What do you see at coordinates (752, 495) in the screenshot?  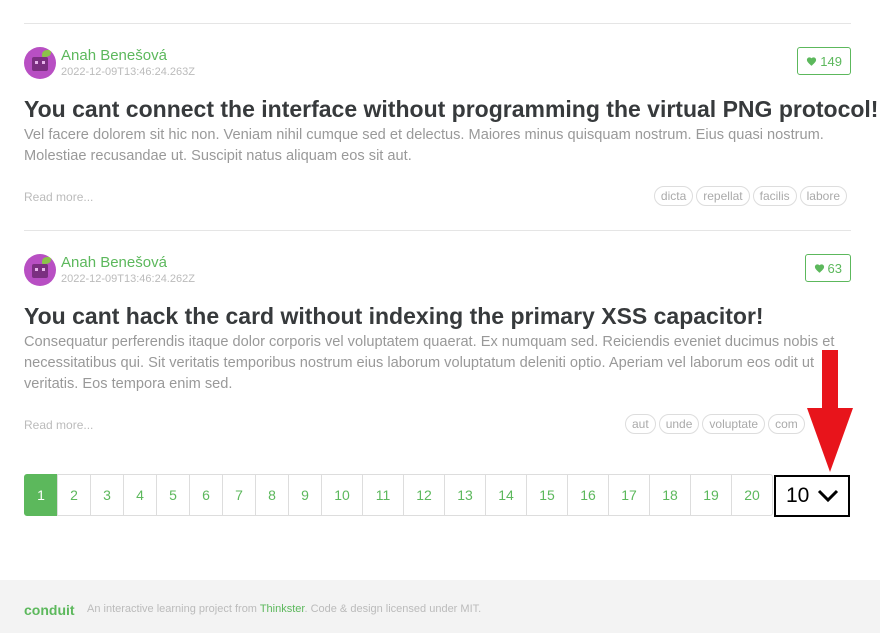 I see `page-link-20: 20` at bounding box center [752, 495].